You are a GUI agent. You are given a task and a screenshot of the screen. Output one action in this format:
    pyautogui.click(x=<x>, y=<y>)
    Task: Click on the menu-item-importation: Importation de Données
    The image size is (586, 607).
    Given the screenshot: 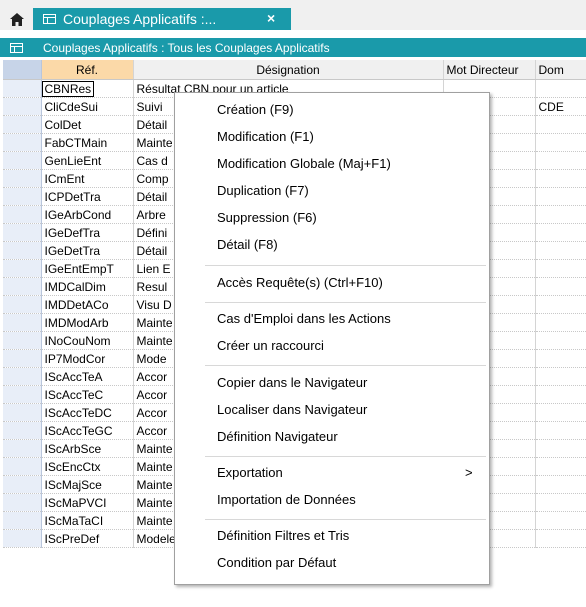 What is the action you would take?
    pyautogui.click(x=286, y=499)
    